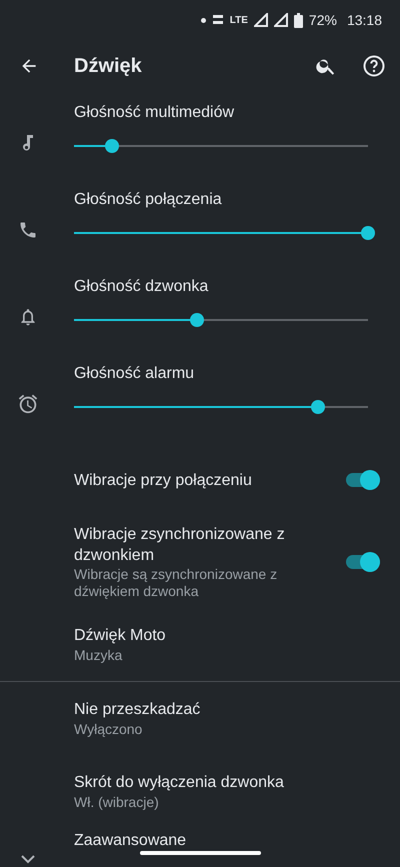  I want to click on screen-title: Dźwięk, so click(108, 66).